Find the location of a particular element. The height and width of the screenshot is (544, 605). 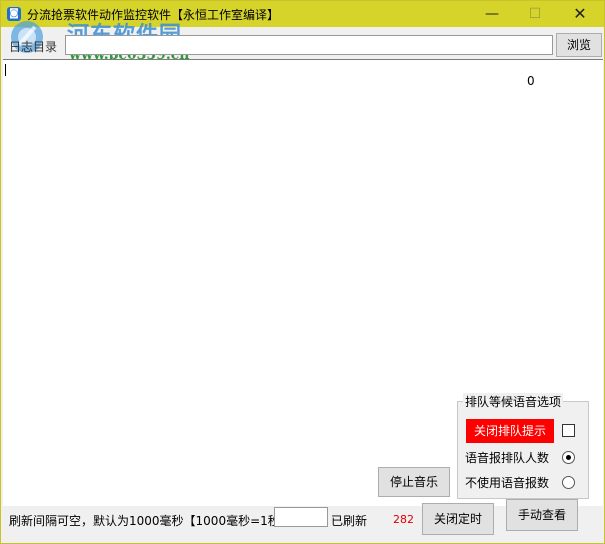

close-prompt-checkbox is located at coordinates (568, 430).